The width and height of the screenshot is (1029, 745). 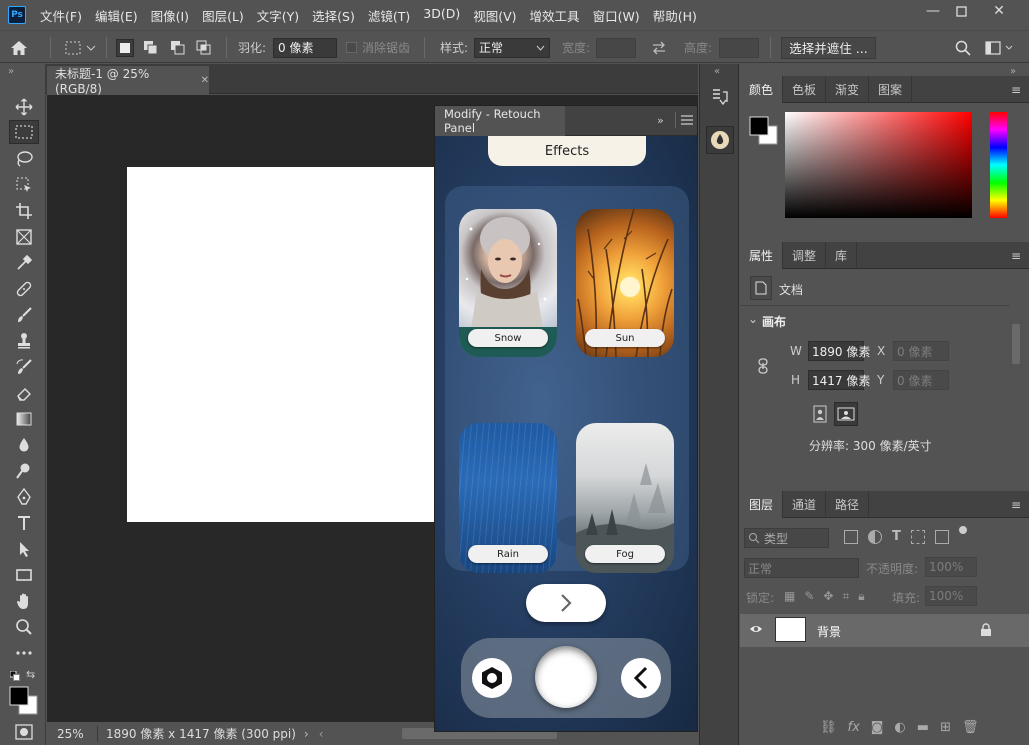 What do you see at coordinates (820, 414) in the screenshot?
I see `portrait-orientation-icon` at bounding box center [820, 414].